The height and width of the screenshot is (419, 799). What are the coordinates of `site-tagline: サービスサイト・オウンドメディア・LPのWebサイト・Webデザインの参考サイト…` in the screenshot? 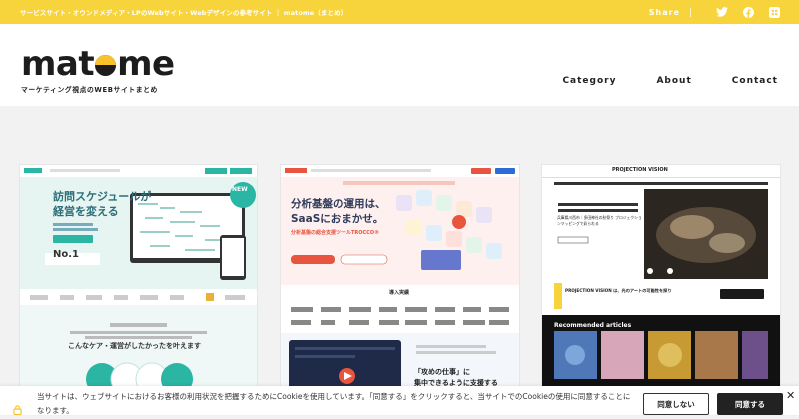 It's located at (184, 13).